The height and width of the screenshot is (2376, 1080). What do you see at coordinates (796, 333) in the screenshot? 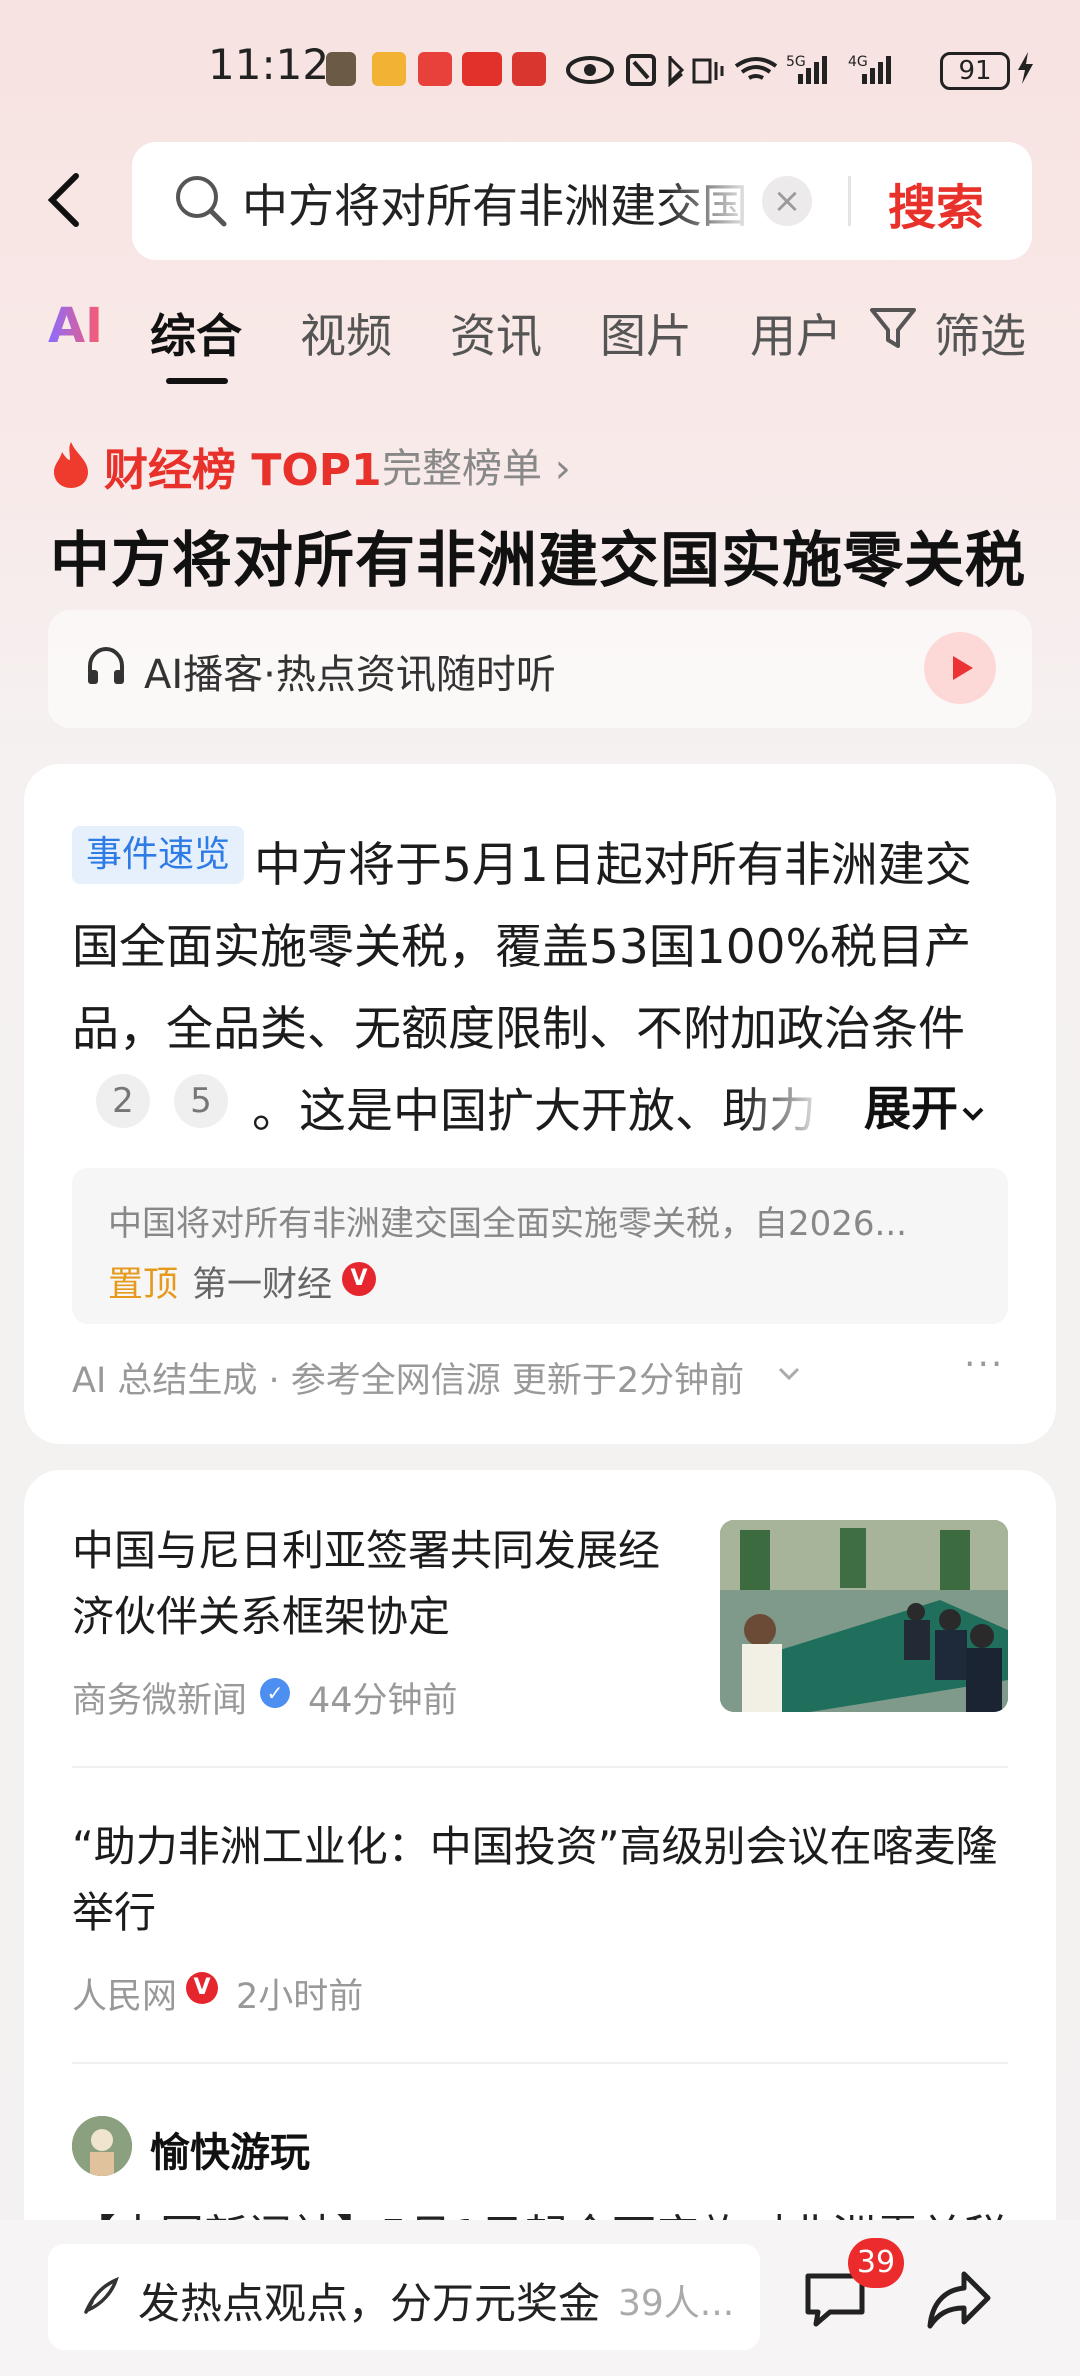
I see `tab-users: 用户` at bounding box center [796, 333].